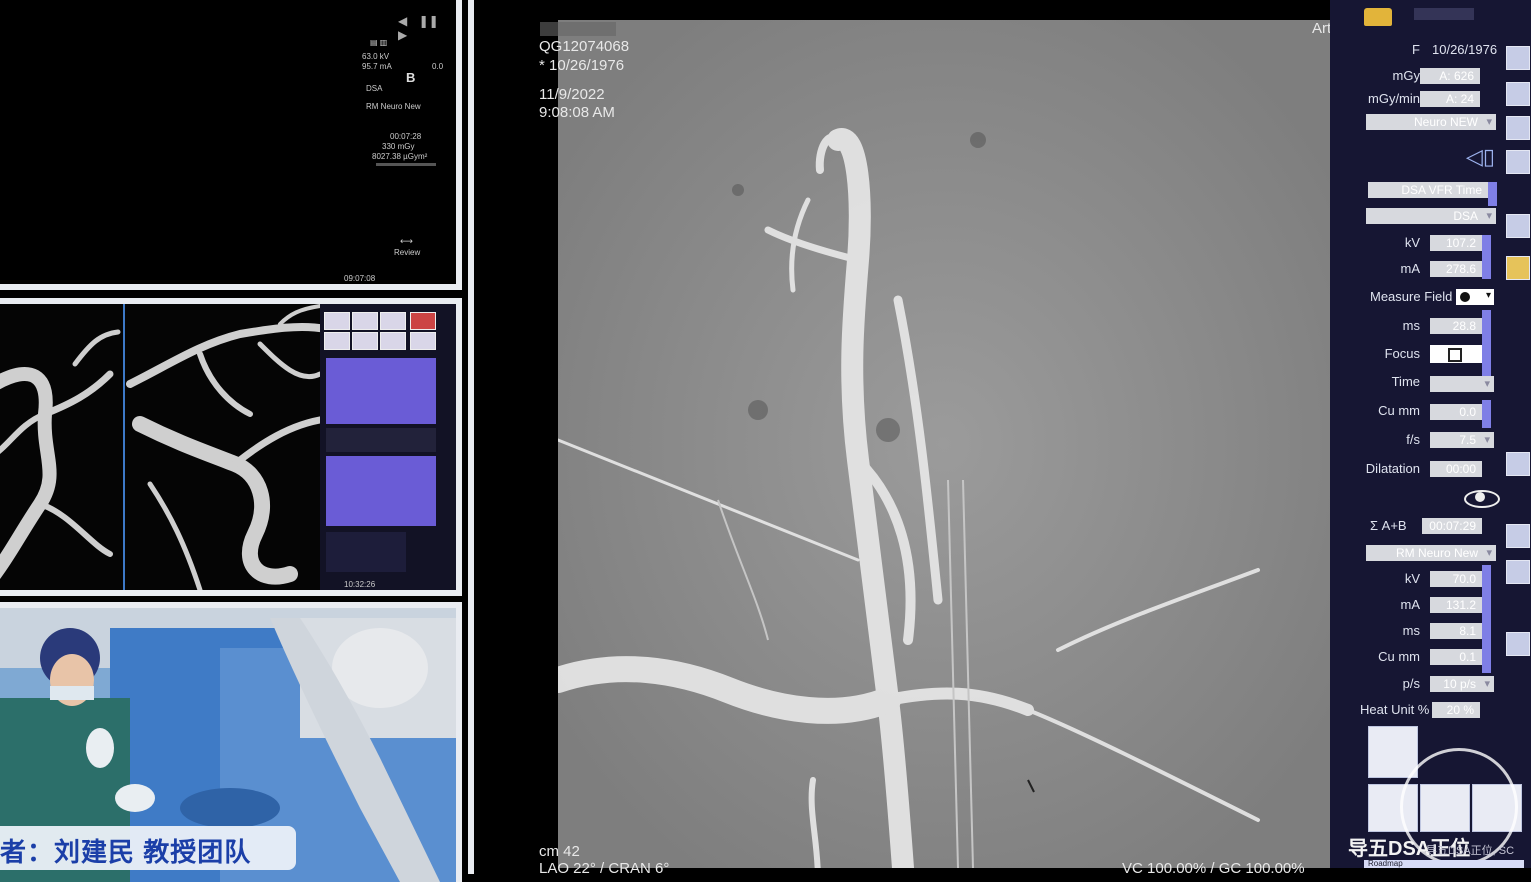  I want to click on mode-label: DSA, so click(374, 88).